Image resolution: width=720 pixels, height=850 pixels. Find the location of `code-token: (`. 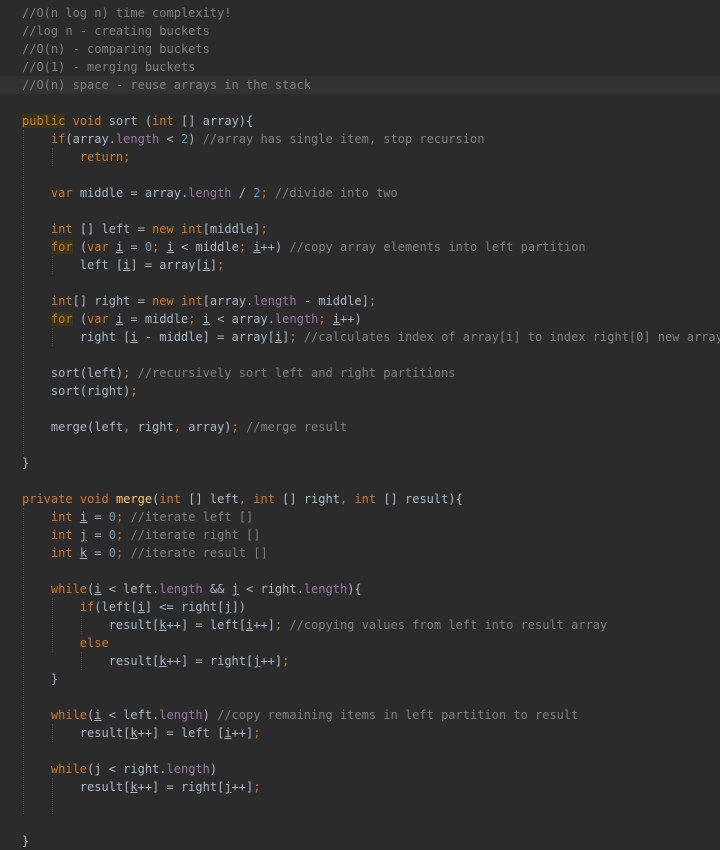

code-token: ( is located at coordinates (80, 247).